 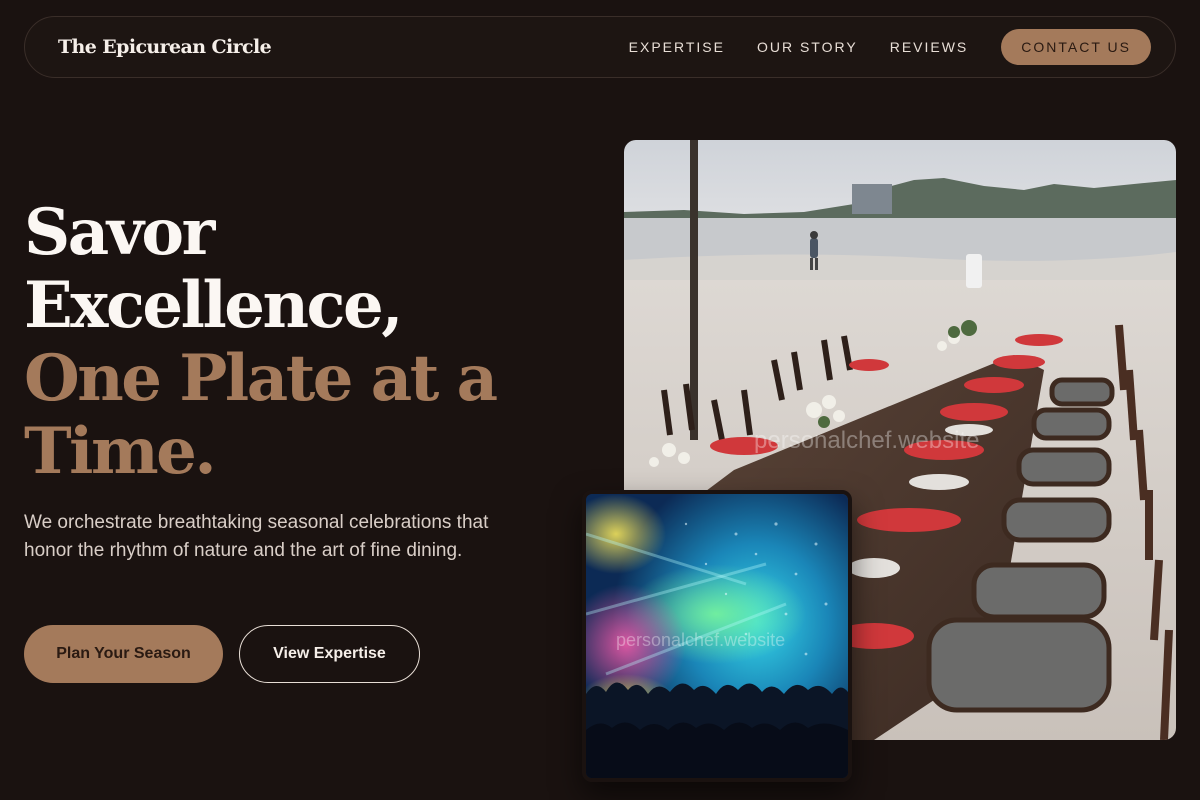 I want to click on view-expertise-button: View Expertise, so click(x=329, y=654).